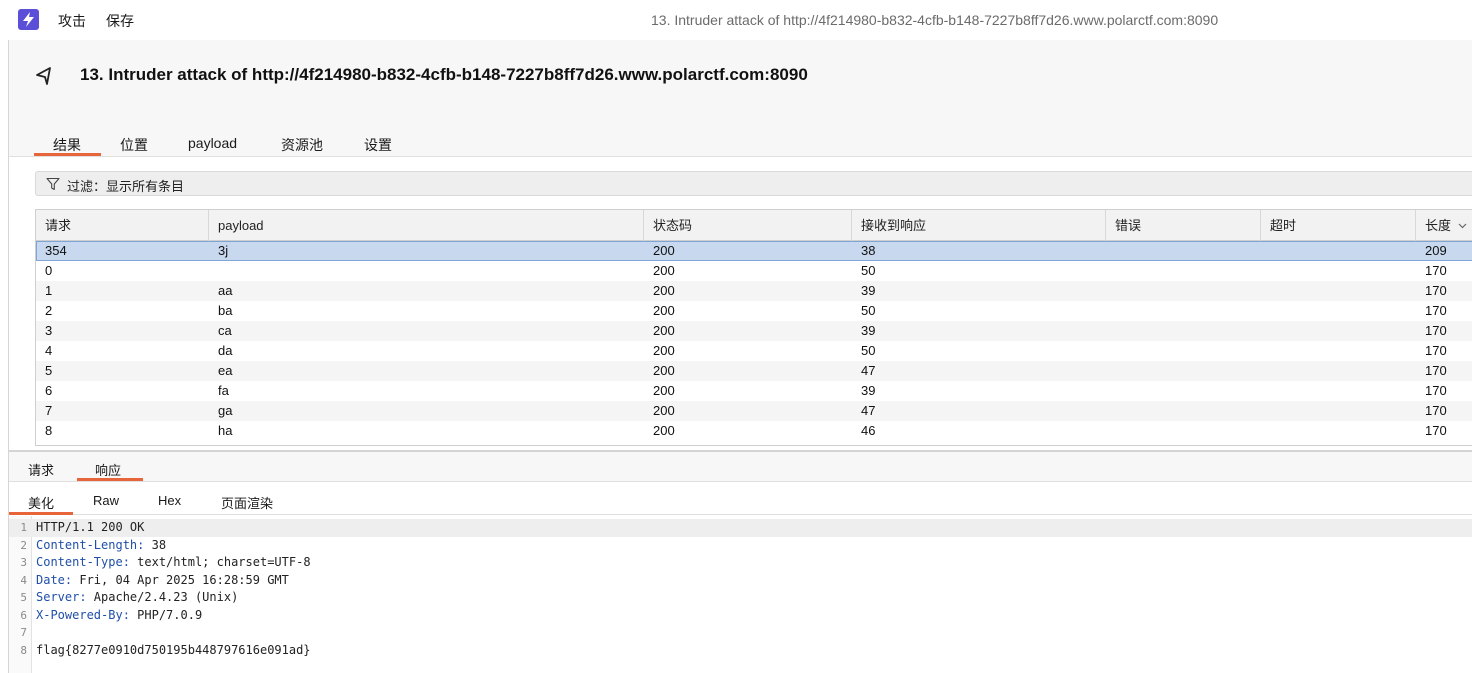 Image resolution: width=1472 pixels, height=673 pixels. I want to click on menu-attack: 攻击, so click(72, 21).